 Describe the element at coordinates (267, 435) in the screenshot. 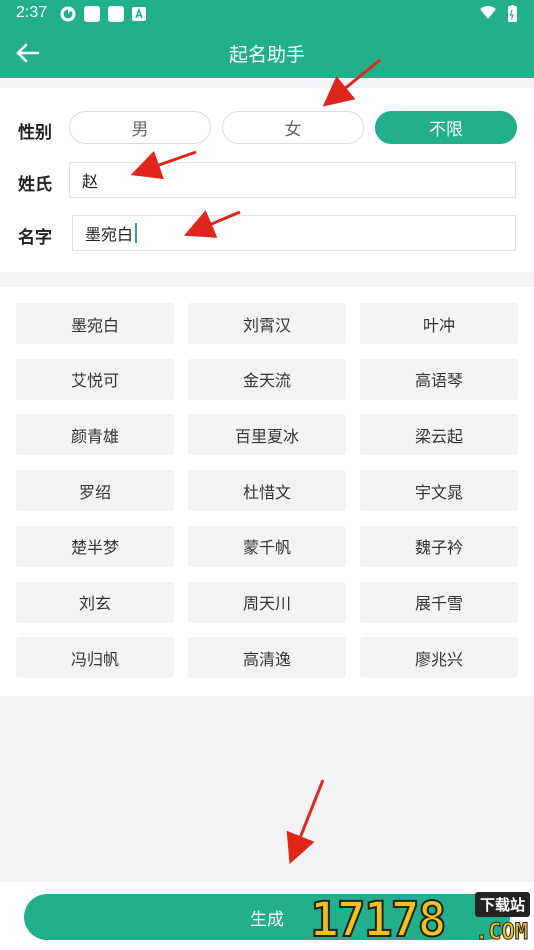

I see `name-chip: 百里夏冰` at that location.